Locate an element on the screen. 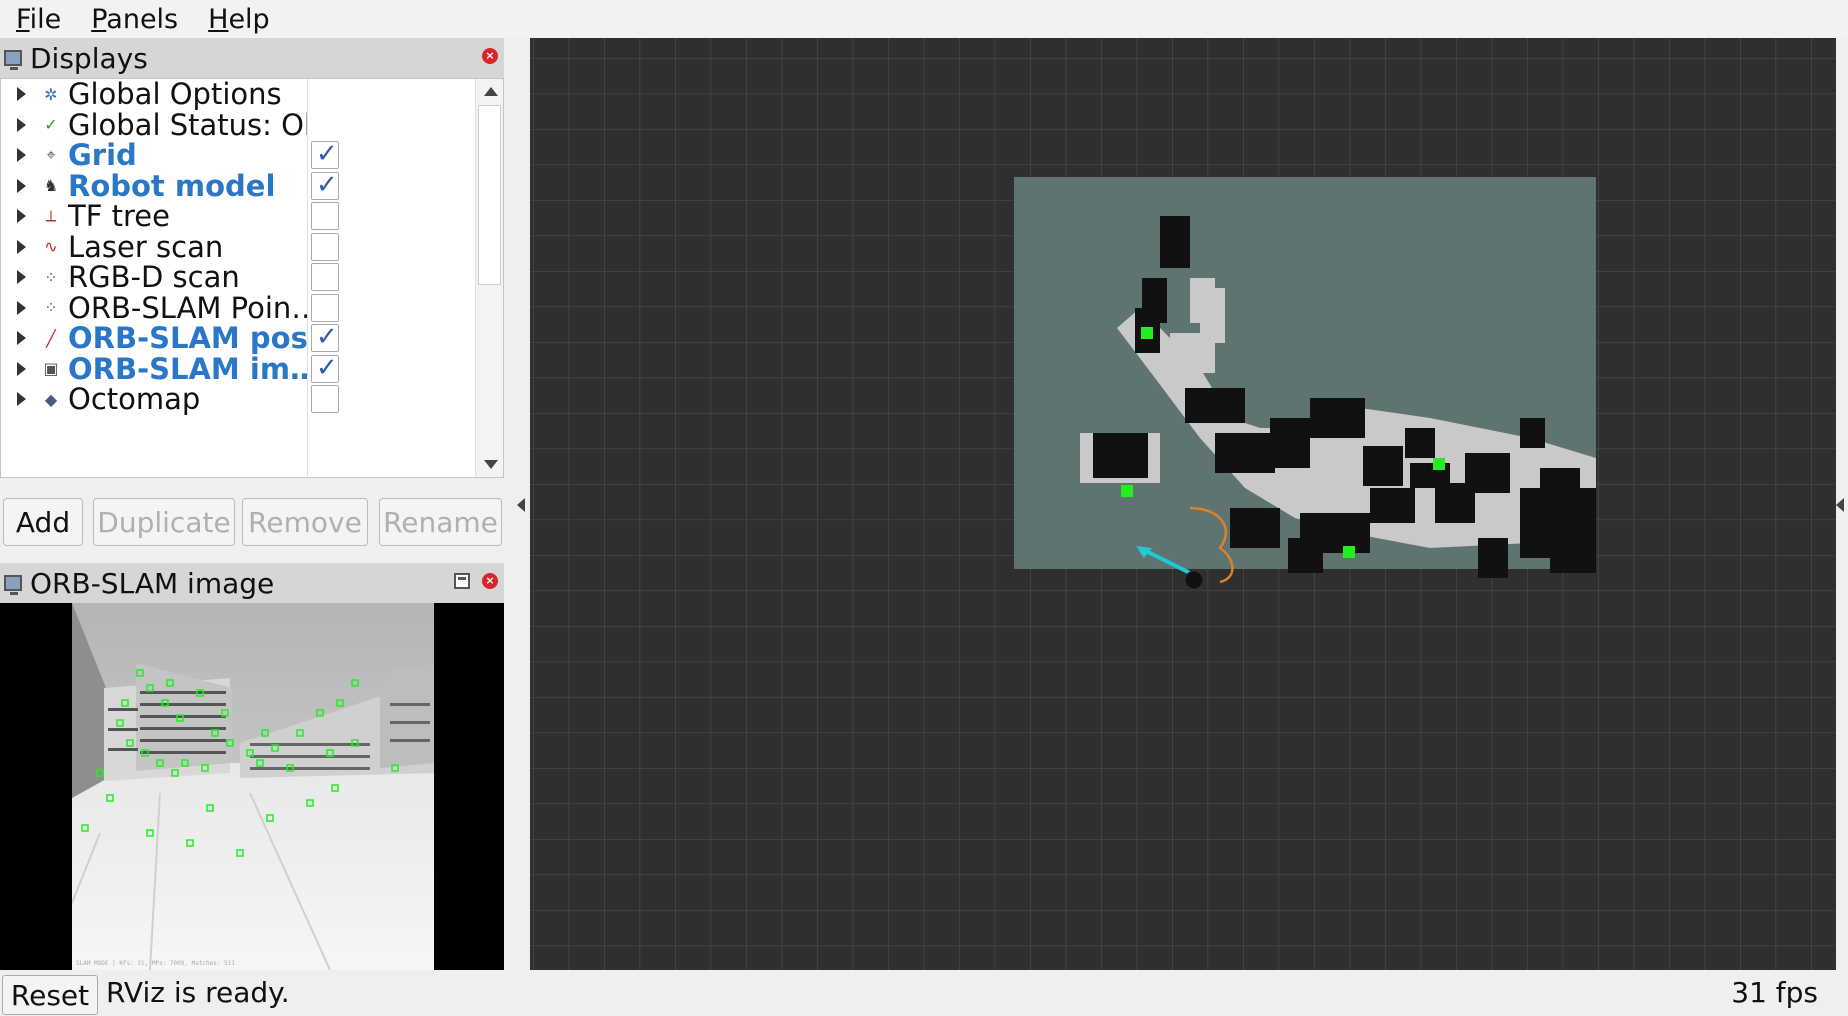  image-icon is located at coordinates (13, 585).